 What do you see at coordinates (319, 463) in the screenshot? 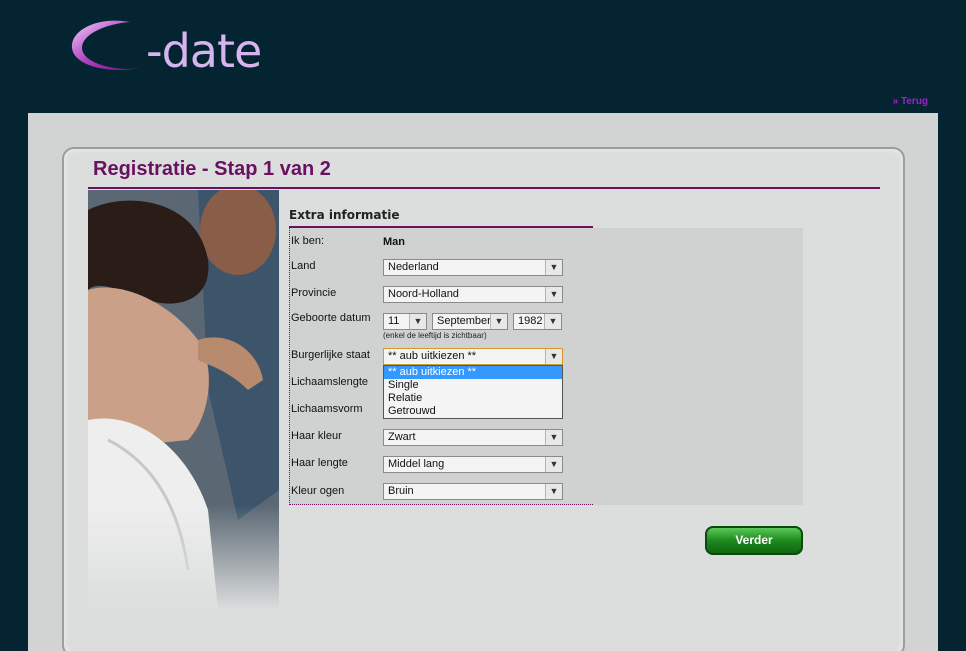
I see `hair-length-label: Haar lengte` at bounding box center [319, 463].